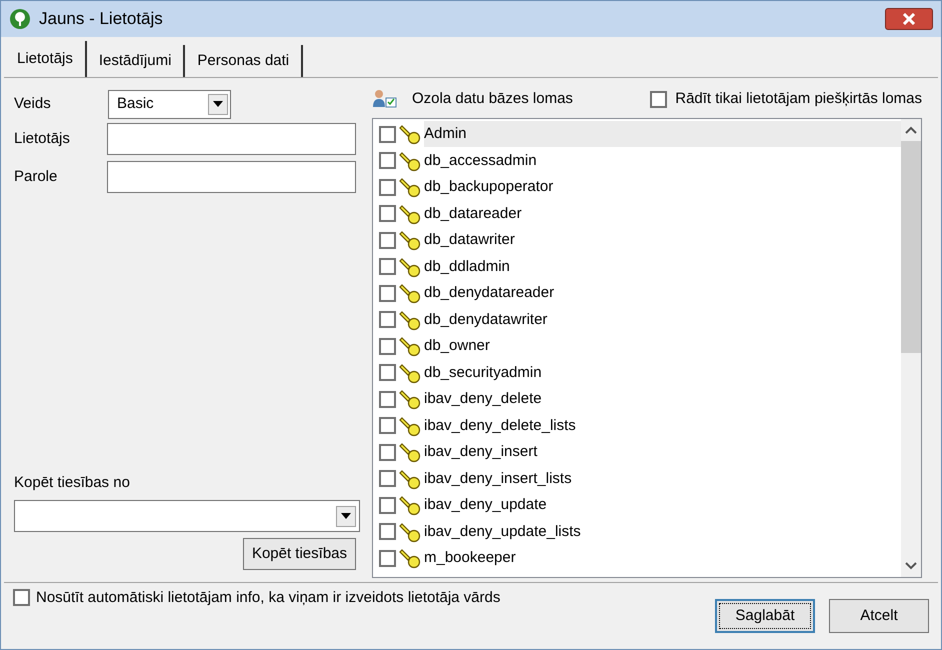  What do you see at coordinates (662, 267) in the screenshot?
I see `role-item: db_ddladmin` at bounding box center [662, 267].